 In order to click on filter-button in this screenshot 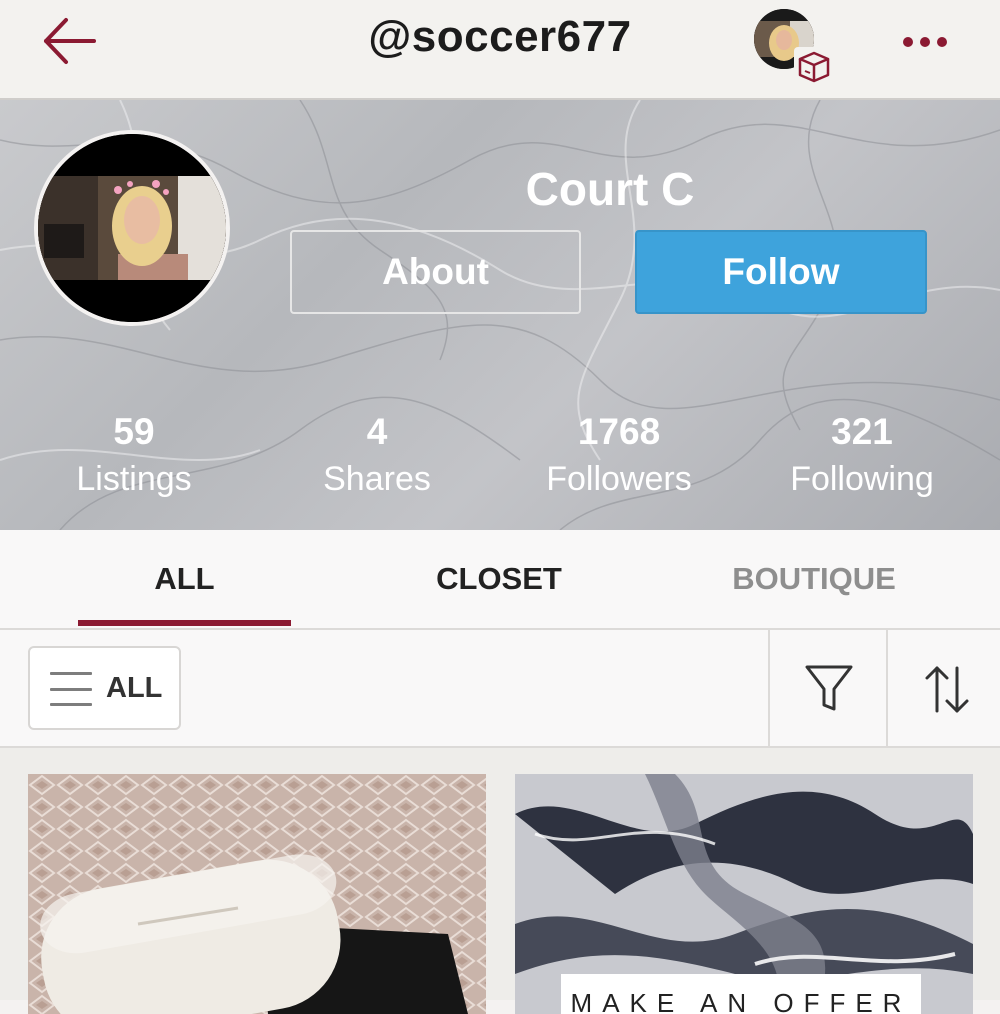, I will do `click(829, 689)`.